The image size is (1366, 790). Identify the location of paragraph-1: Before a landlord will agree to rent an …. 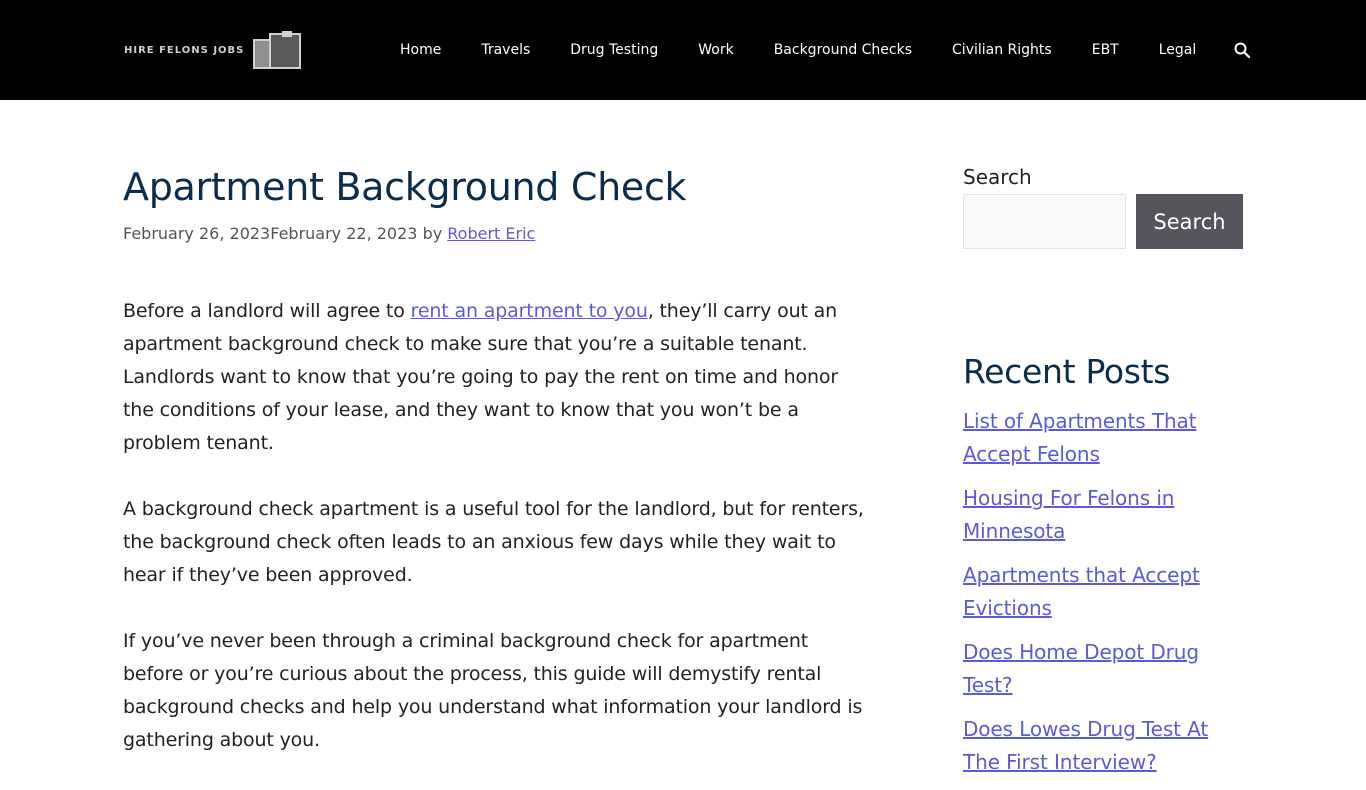
(495, 377).